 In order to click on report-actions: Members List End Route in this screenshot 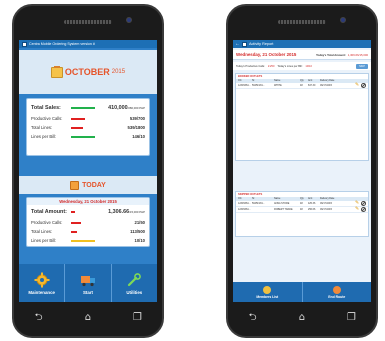, I will do `click(302, 292)`.